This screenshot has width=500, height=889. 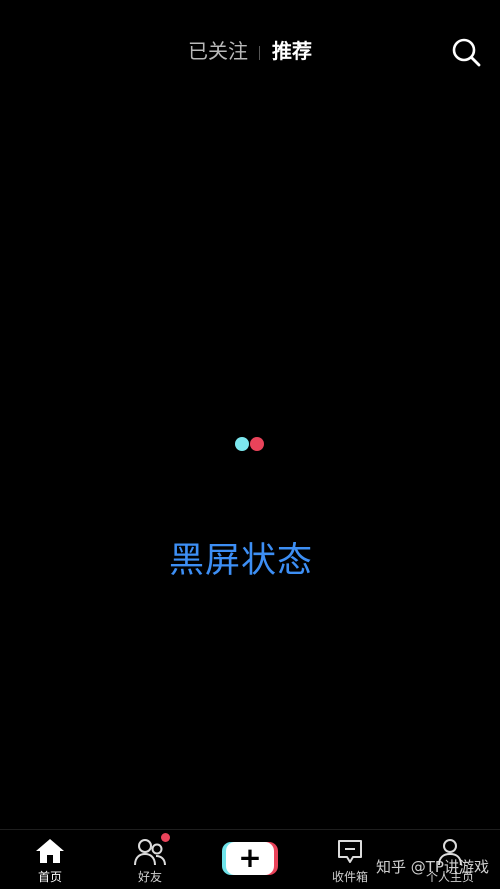 What do you see at coordinates (257, 444) in the screenshot?
I see `loading-dot-red` at bounding box center [257, 444].